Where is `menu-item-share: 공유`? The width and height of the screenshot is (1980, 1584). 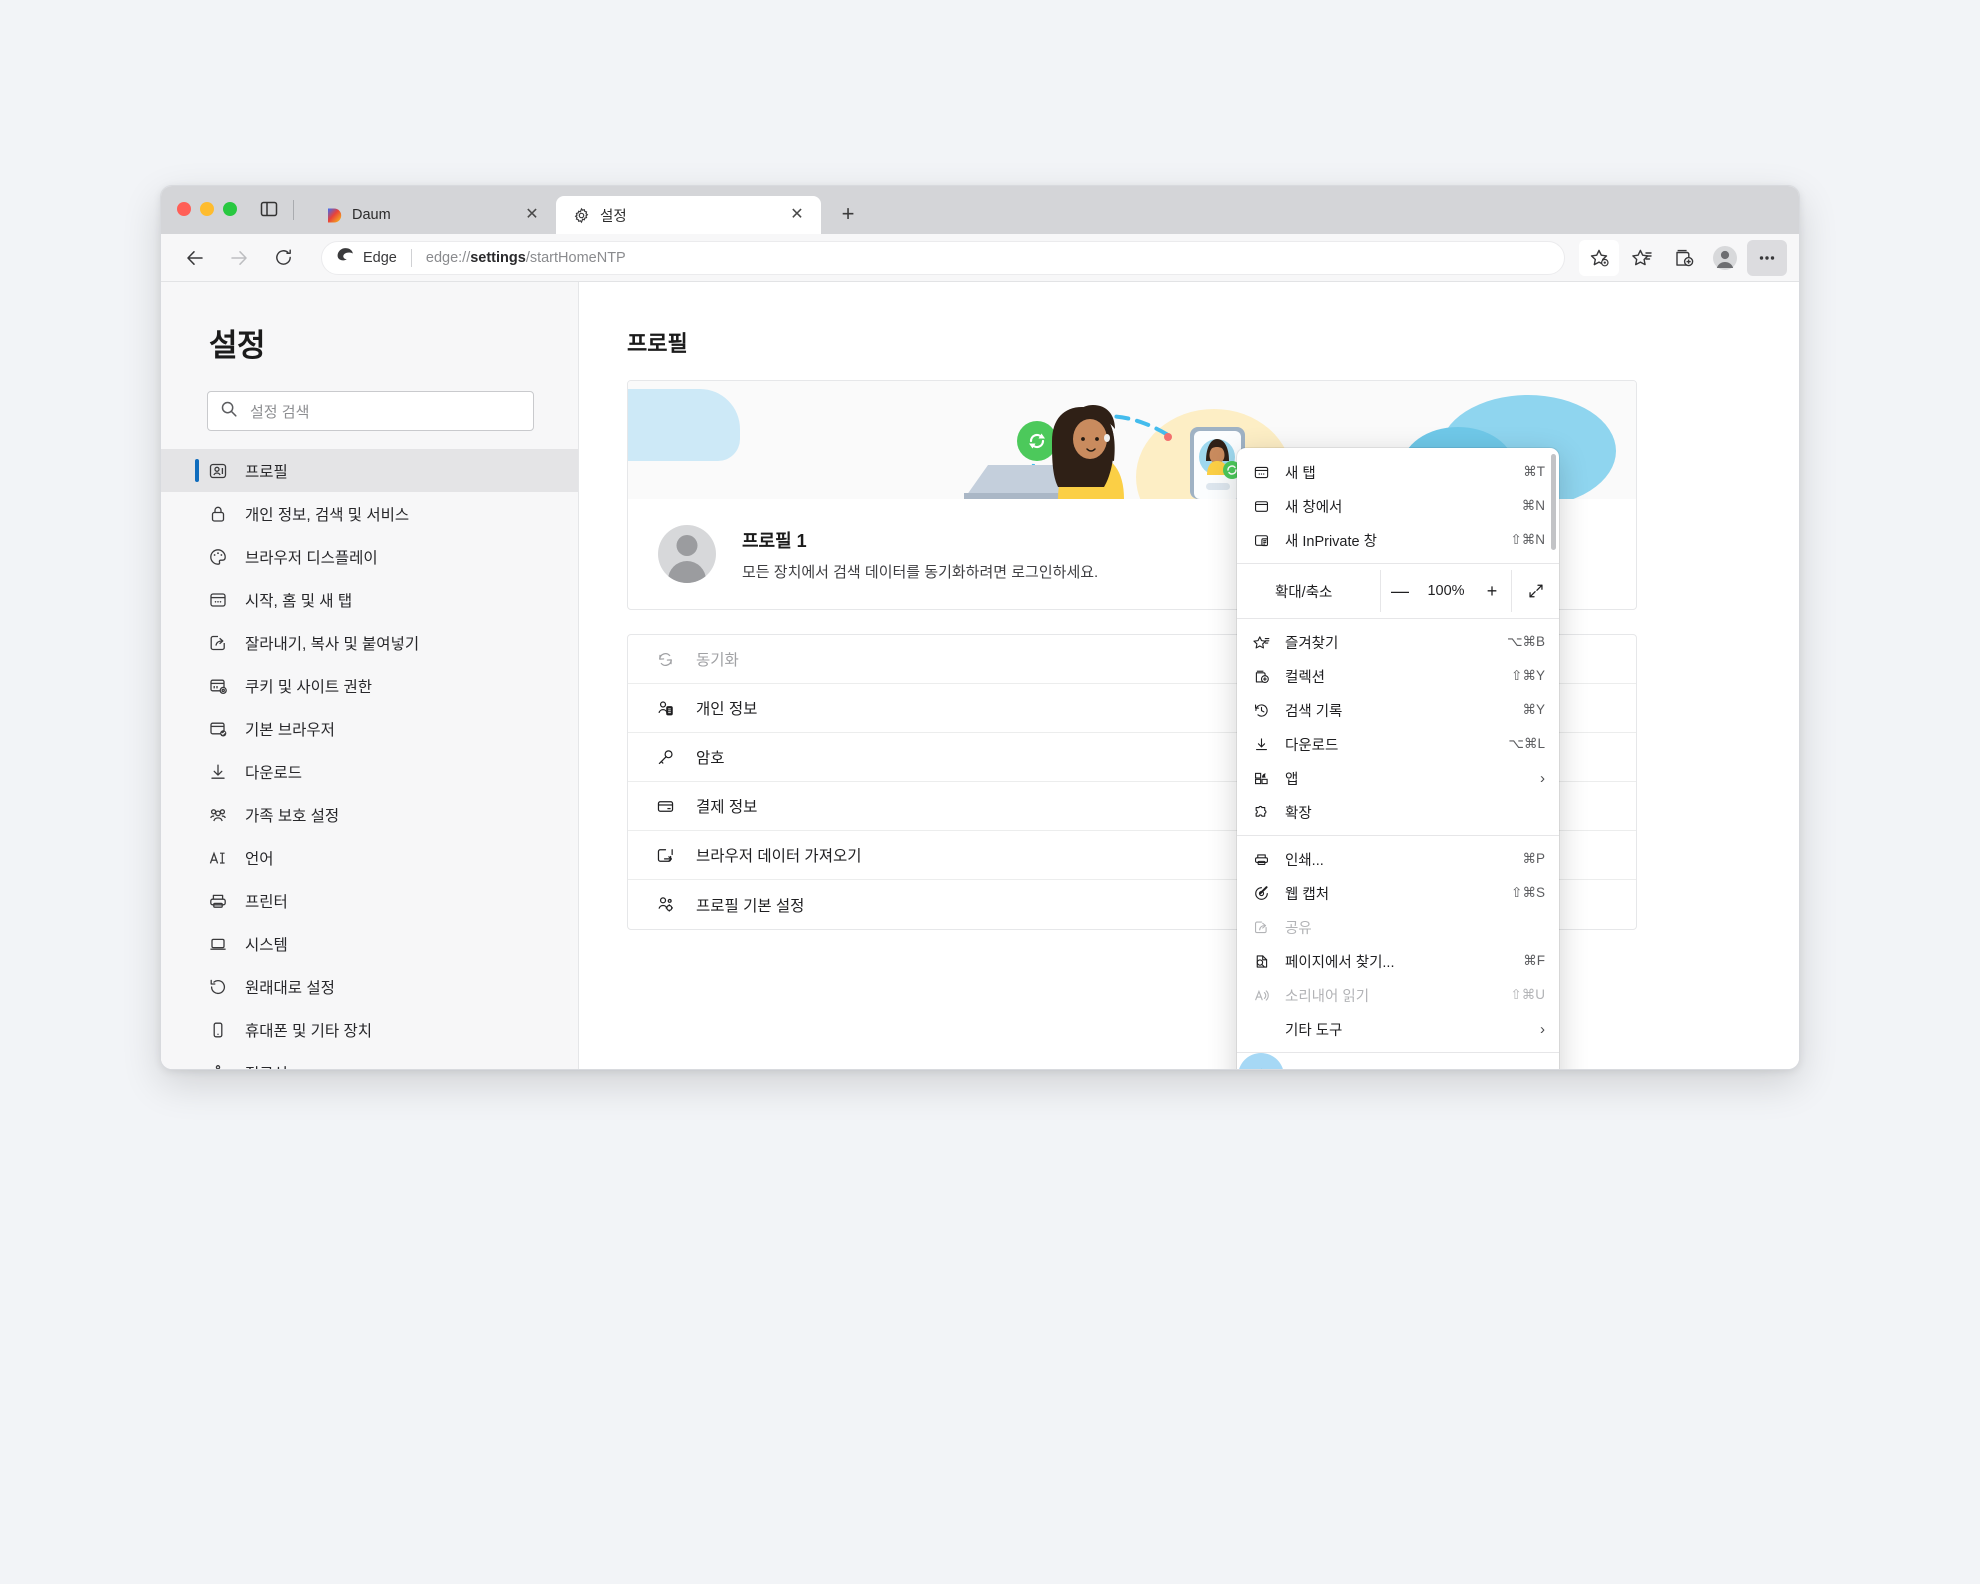
menu-item-share: 공유 is located at coordinates (1398, 927).